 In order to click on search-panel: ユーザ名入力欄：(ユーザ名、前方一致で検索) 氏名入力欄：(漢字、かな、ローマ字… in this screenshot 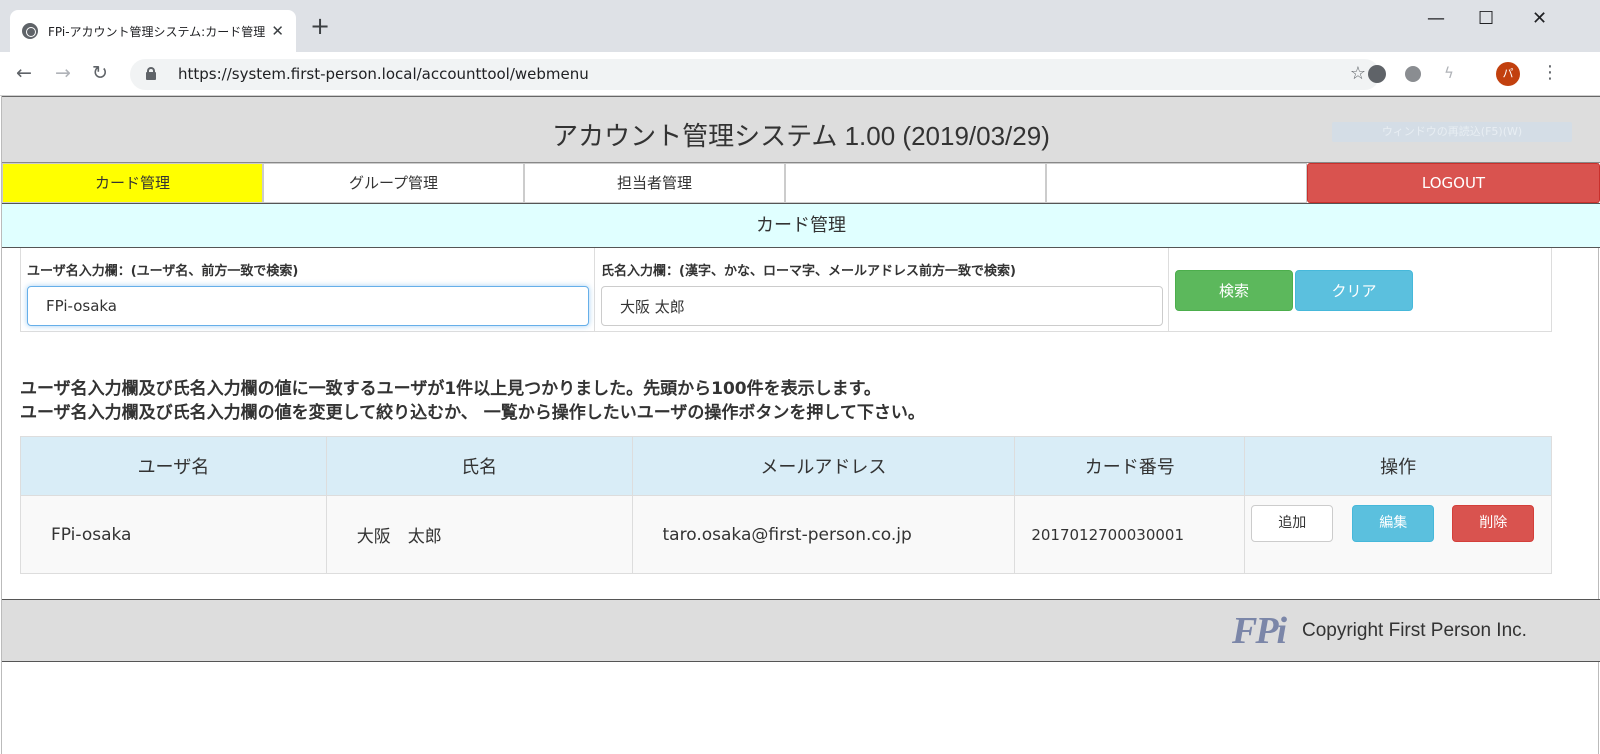, I will do `click(786, 290)`.